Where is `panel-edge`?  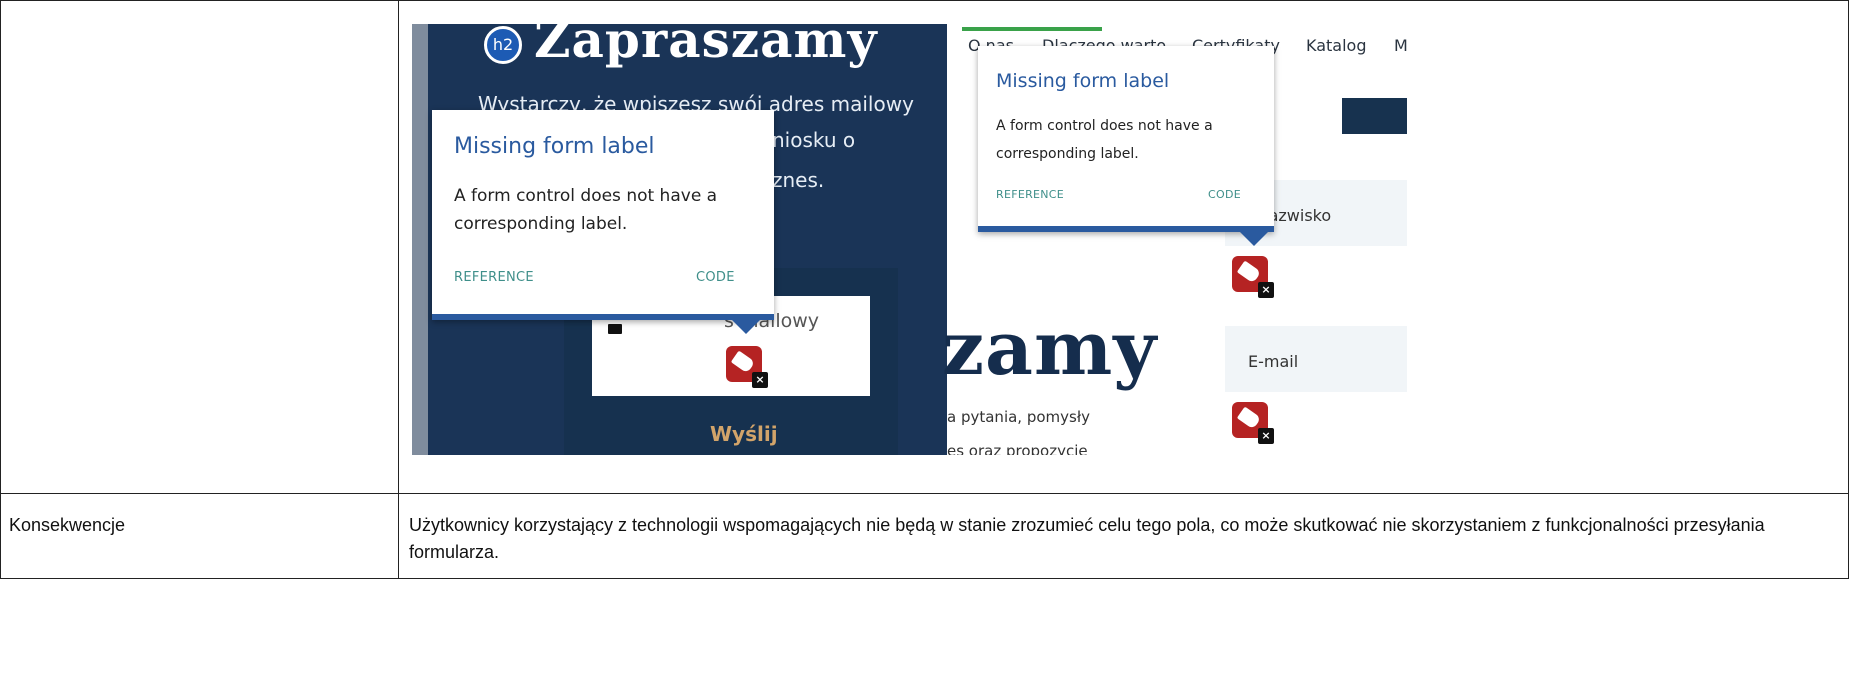 panel-edge is located at coordinates (420, 239).